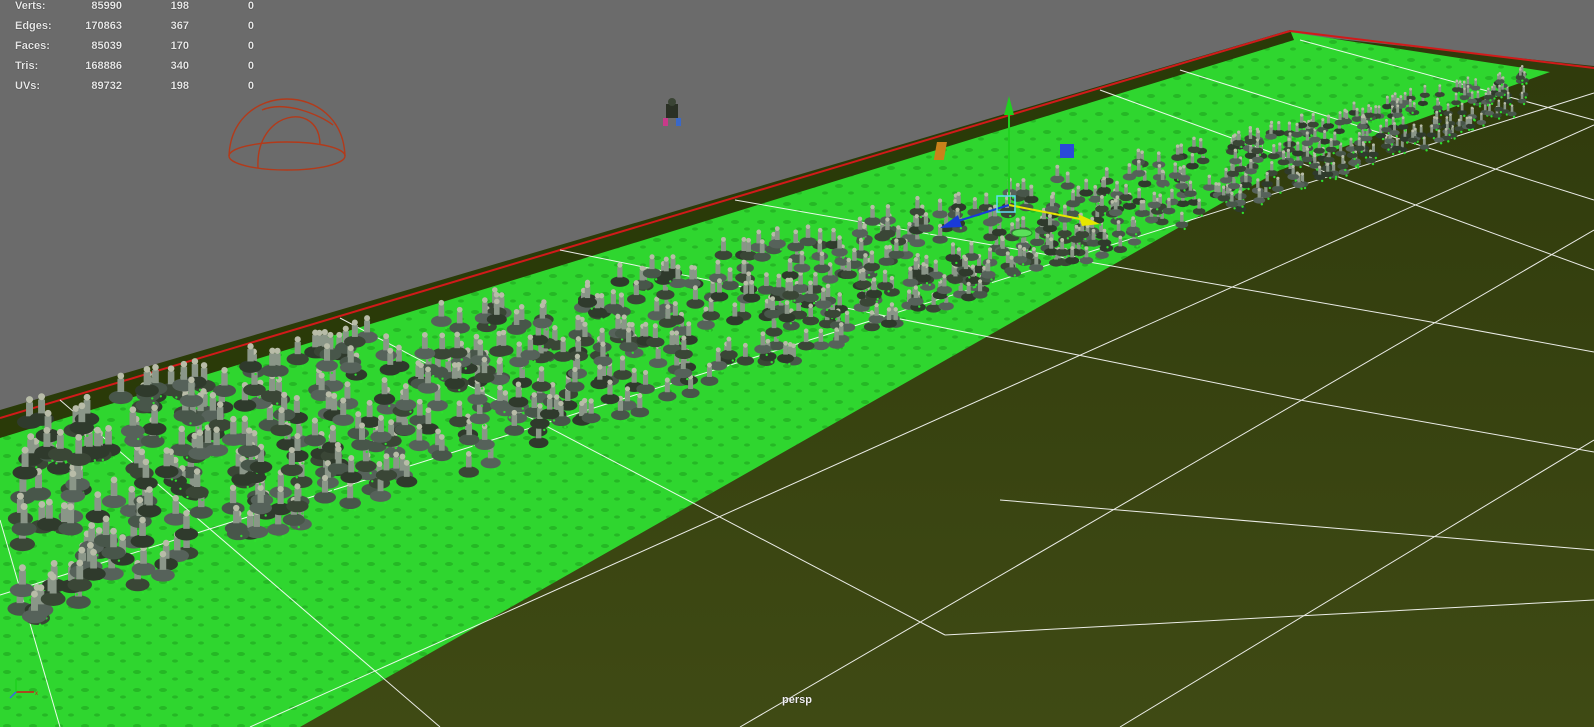 The height and width of the screenshot is (727, 1594). I want to click on view-axis-icon: x, so click(23, 689).